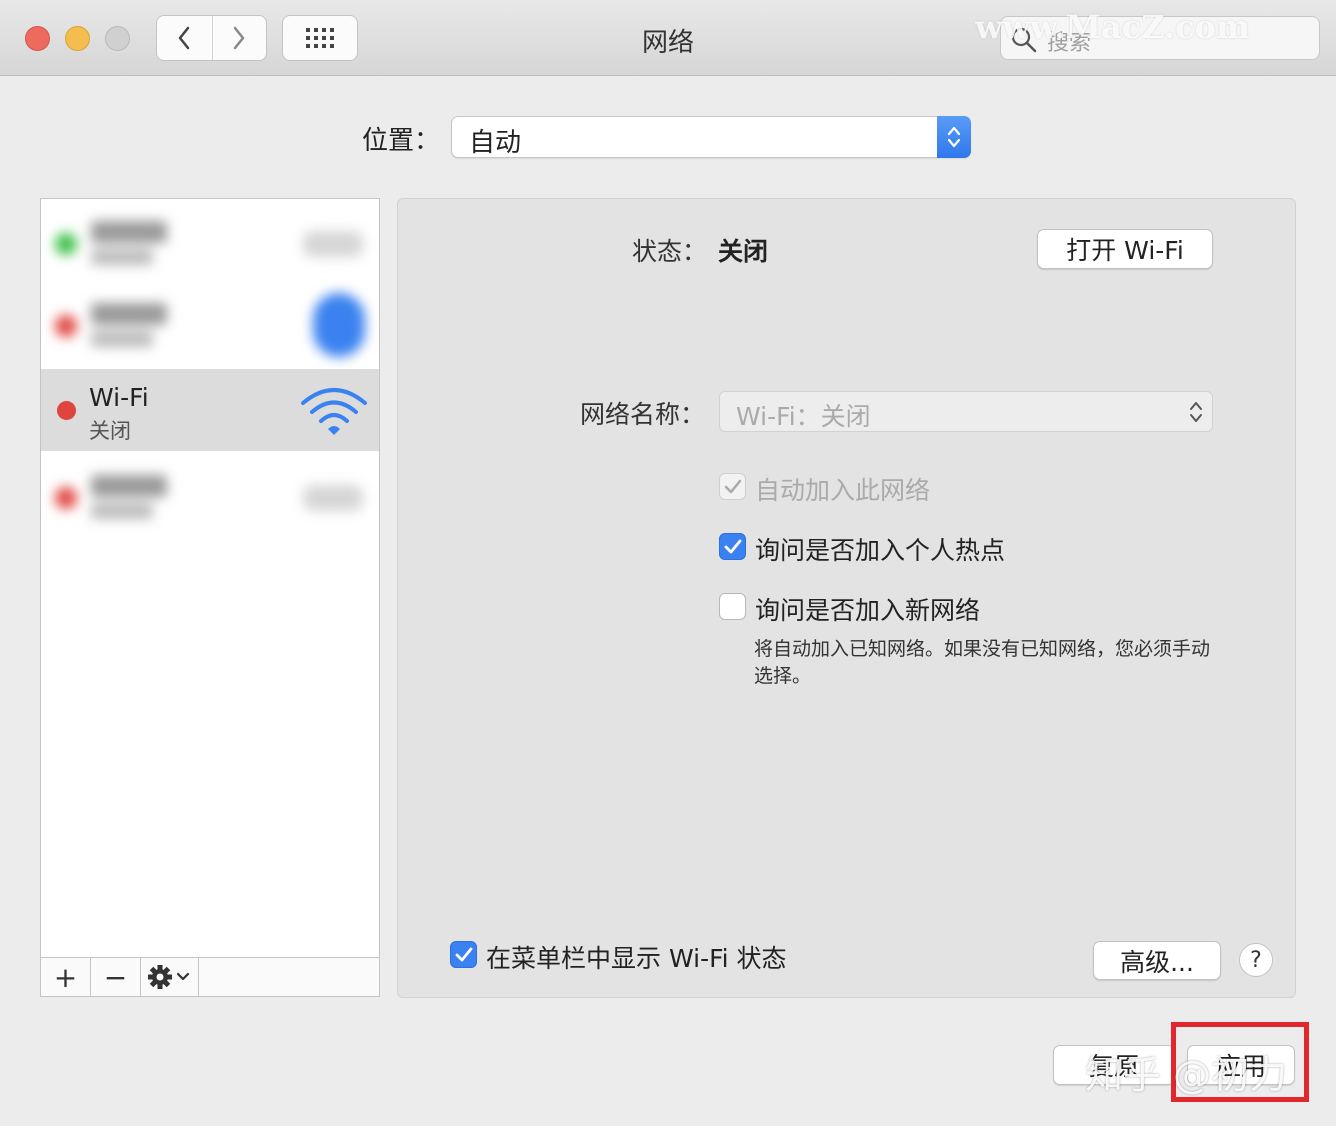 The height and width of the screenshot is (1126, 1336). What do you see at coordinates (670, 251) in the screenshot?
I see `status-label: 状态：` at bounding box center [670, 251].